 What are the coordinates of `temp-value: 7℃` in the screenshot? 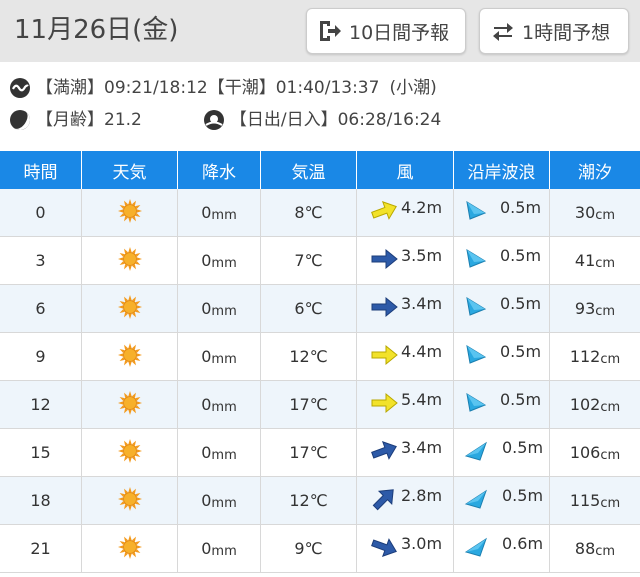 It's located at (308, 260).